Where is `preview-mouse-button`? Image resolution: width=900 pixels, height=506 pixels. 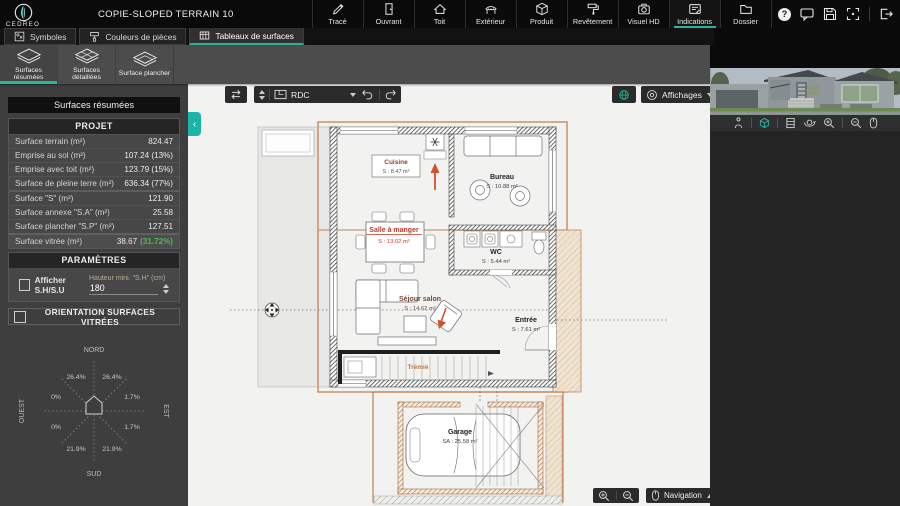
preview-mouse-button is located at coordinates (873, 123).